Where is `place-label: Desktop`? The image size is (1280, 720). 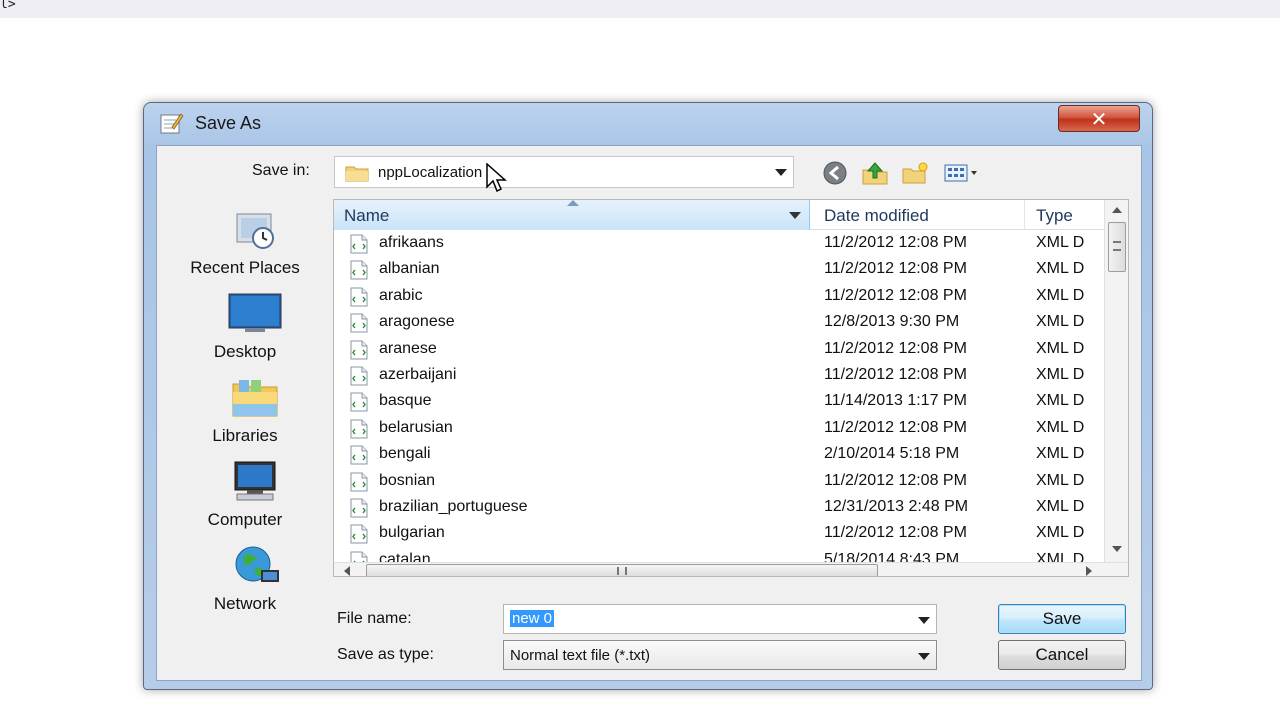 place-label: Desktop is located at coordinates (245, 351).